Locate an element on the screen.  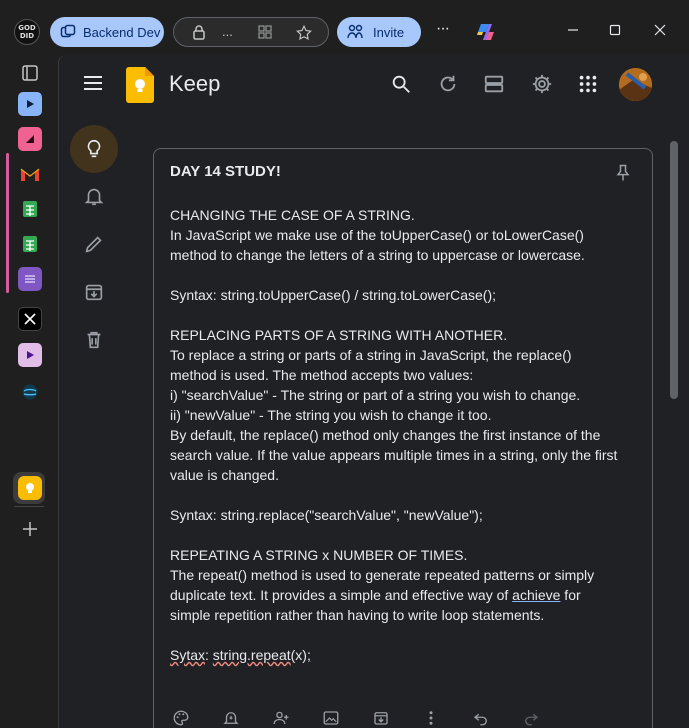
grammar-flag: ; is located at coordinates (308, 655).